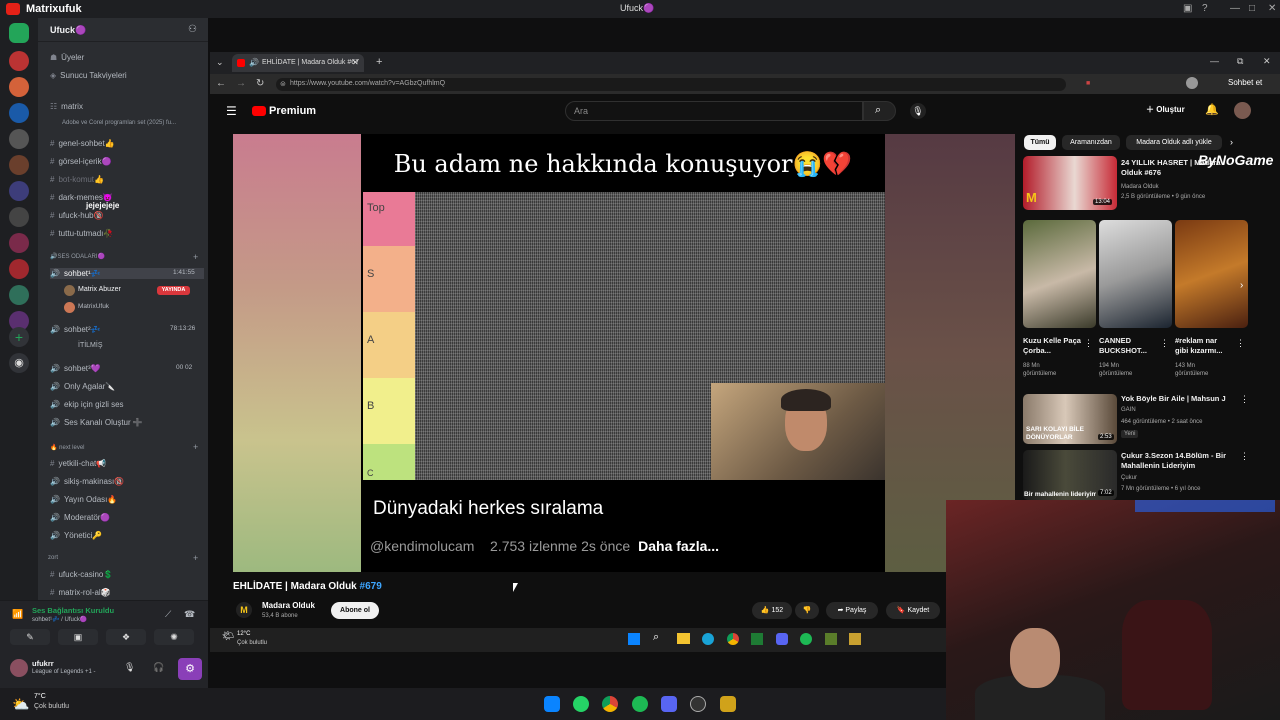 The height and width of the screenshot is (720, 1280). I want to click on voice-channel: 🔊 Yayın Odası🔥, so click(83, 499).